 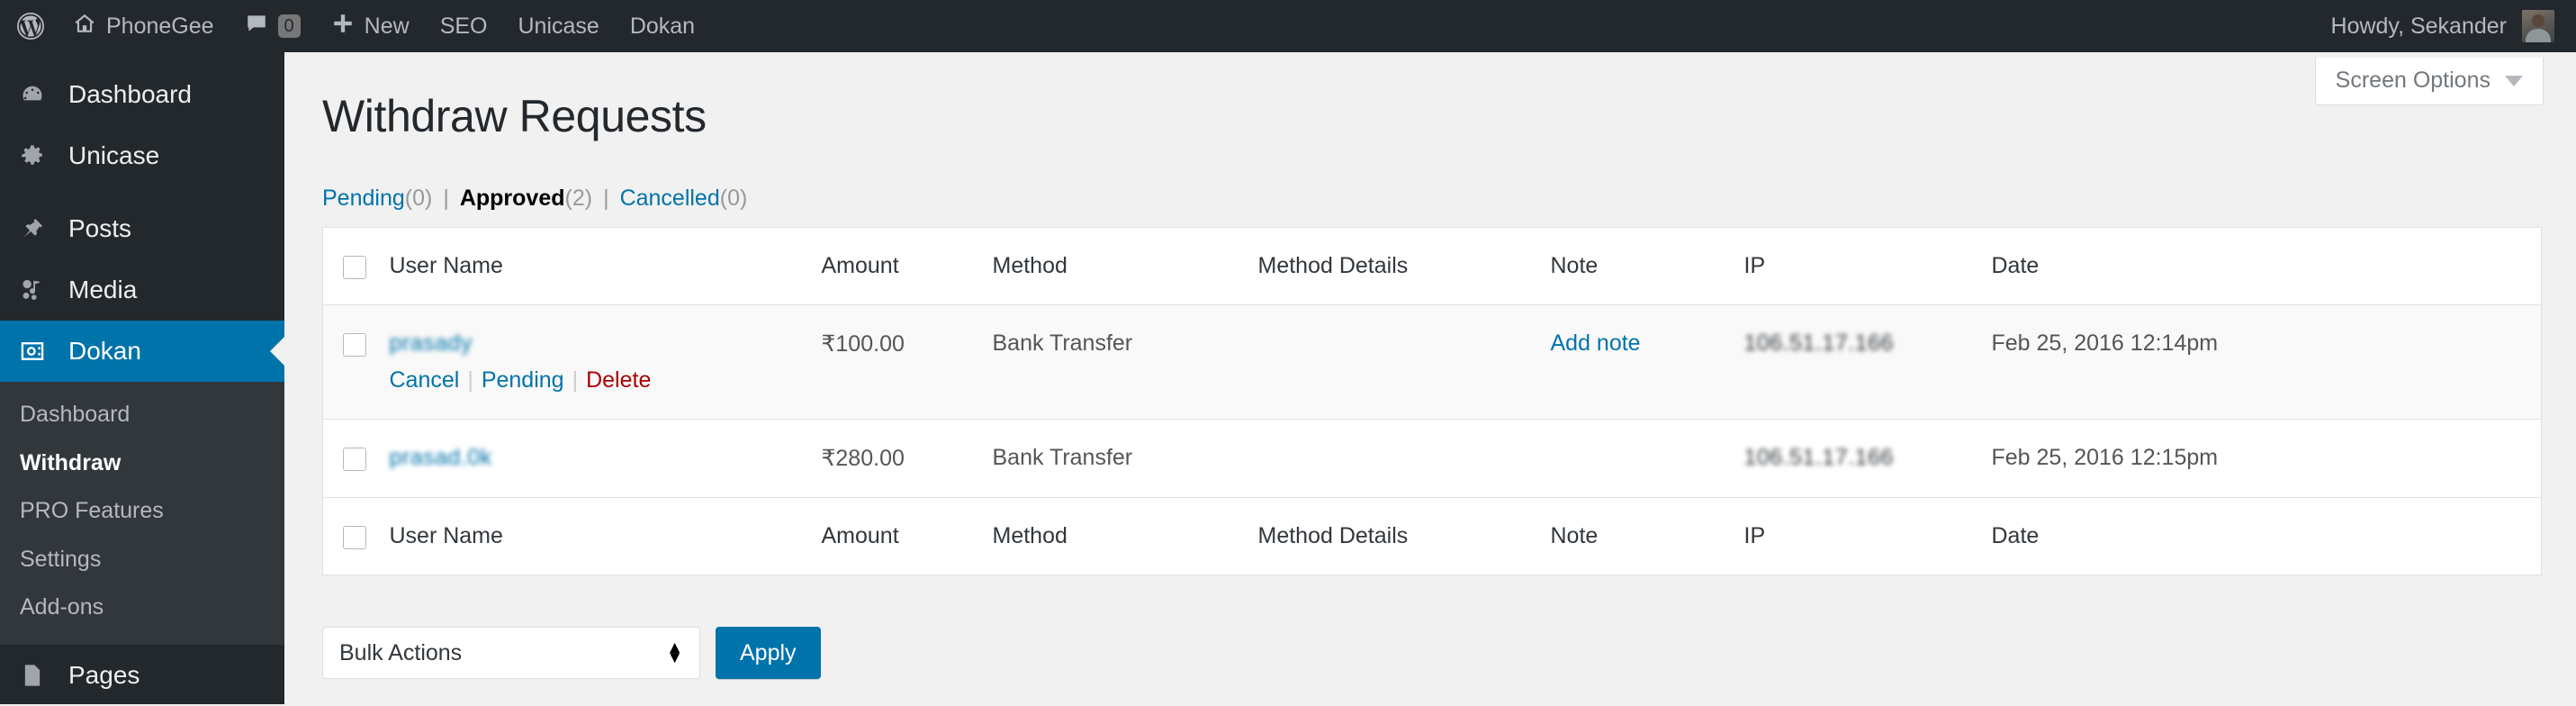 What do you see at coordinates (670, 199) in the screenshot?
I see `filter-cancelled: Cancelled` at bounding box center [670, 199].